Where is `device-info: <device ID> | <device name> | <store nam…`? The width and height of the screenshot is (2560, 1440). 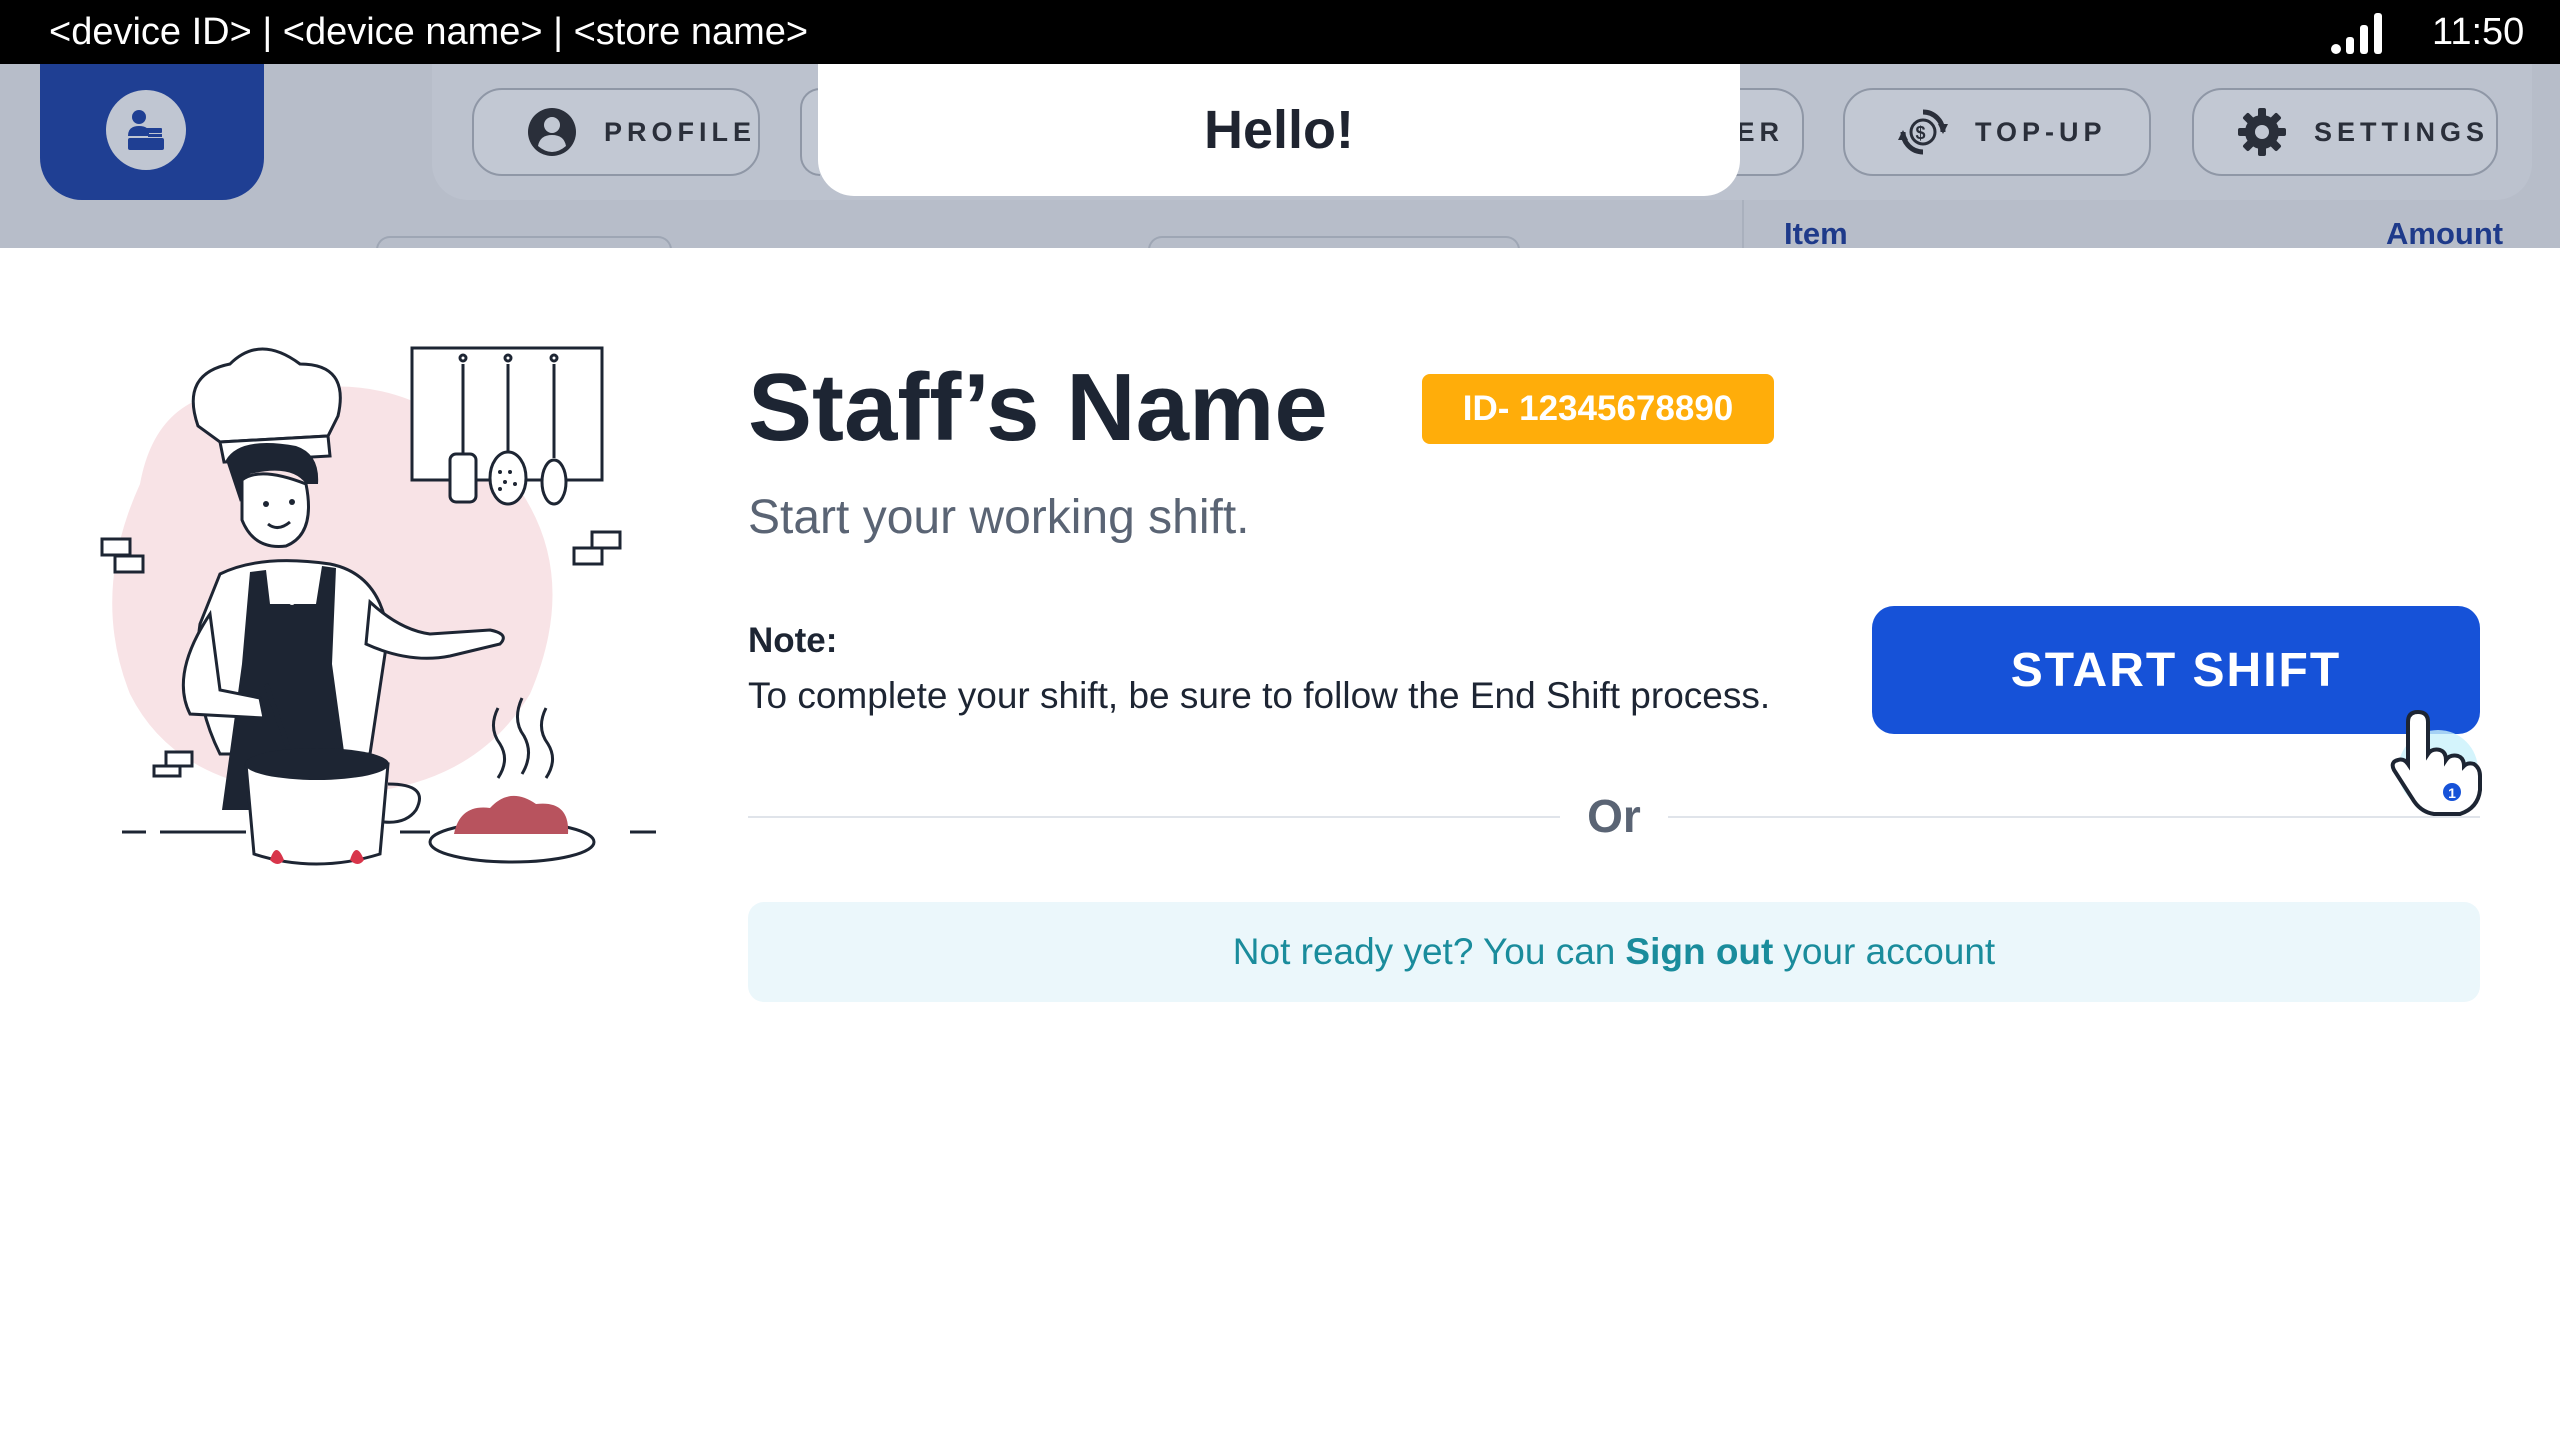 device-info: <device ID> | <device name> | <store nam… is located at coordinates (429, 32).